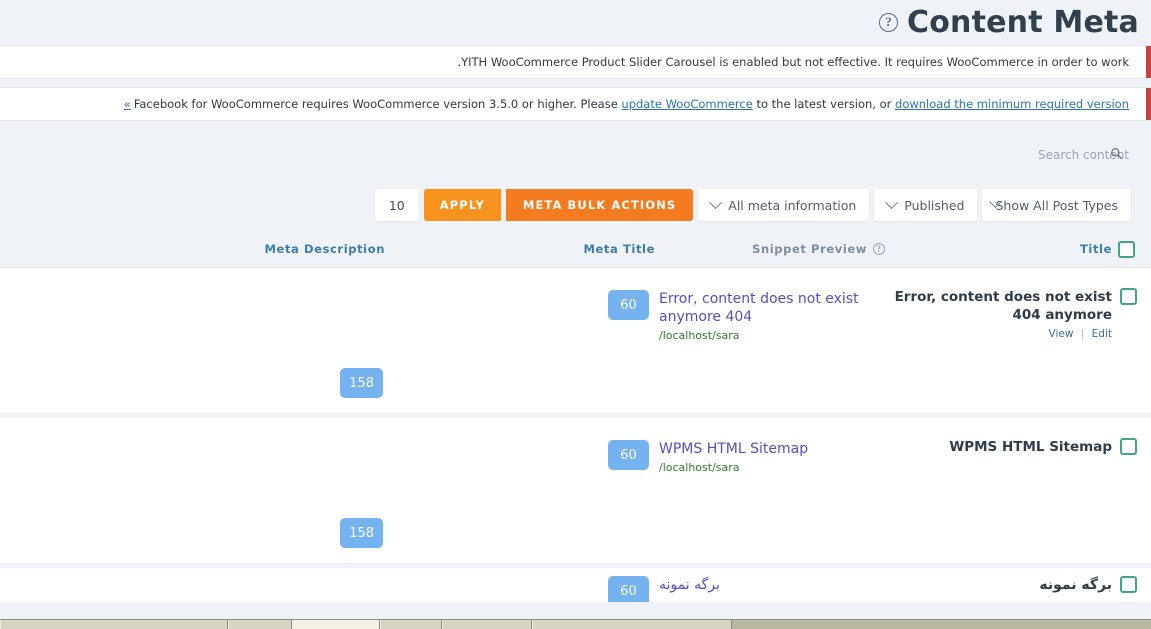 Image resolution: width=1151 pixels, height=629 pixels. I want to click on column-header-meta-title-label: Meta Title, so click(619, 249).